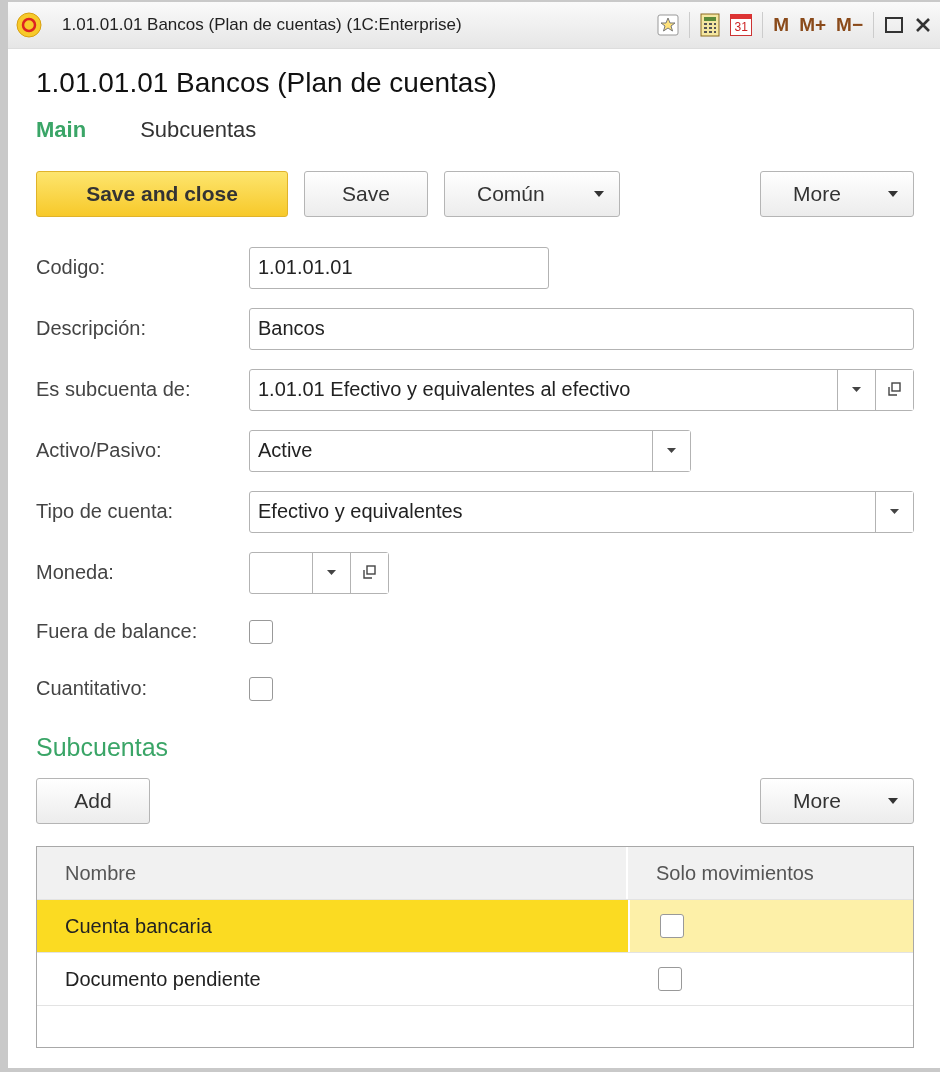  What do you see at coordinates (198, 130) in the screenshot?
I see `tab: Subcuentas` at bounding box center [198, 130].